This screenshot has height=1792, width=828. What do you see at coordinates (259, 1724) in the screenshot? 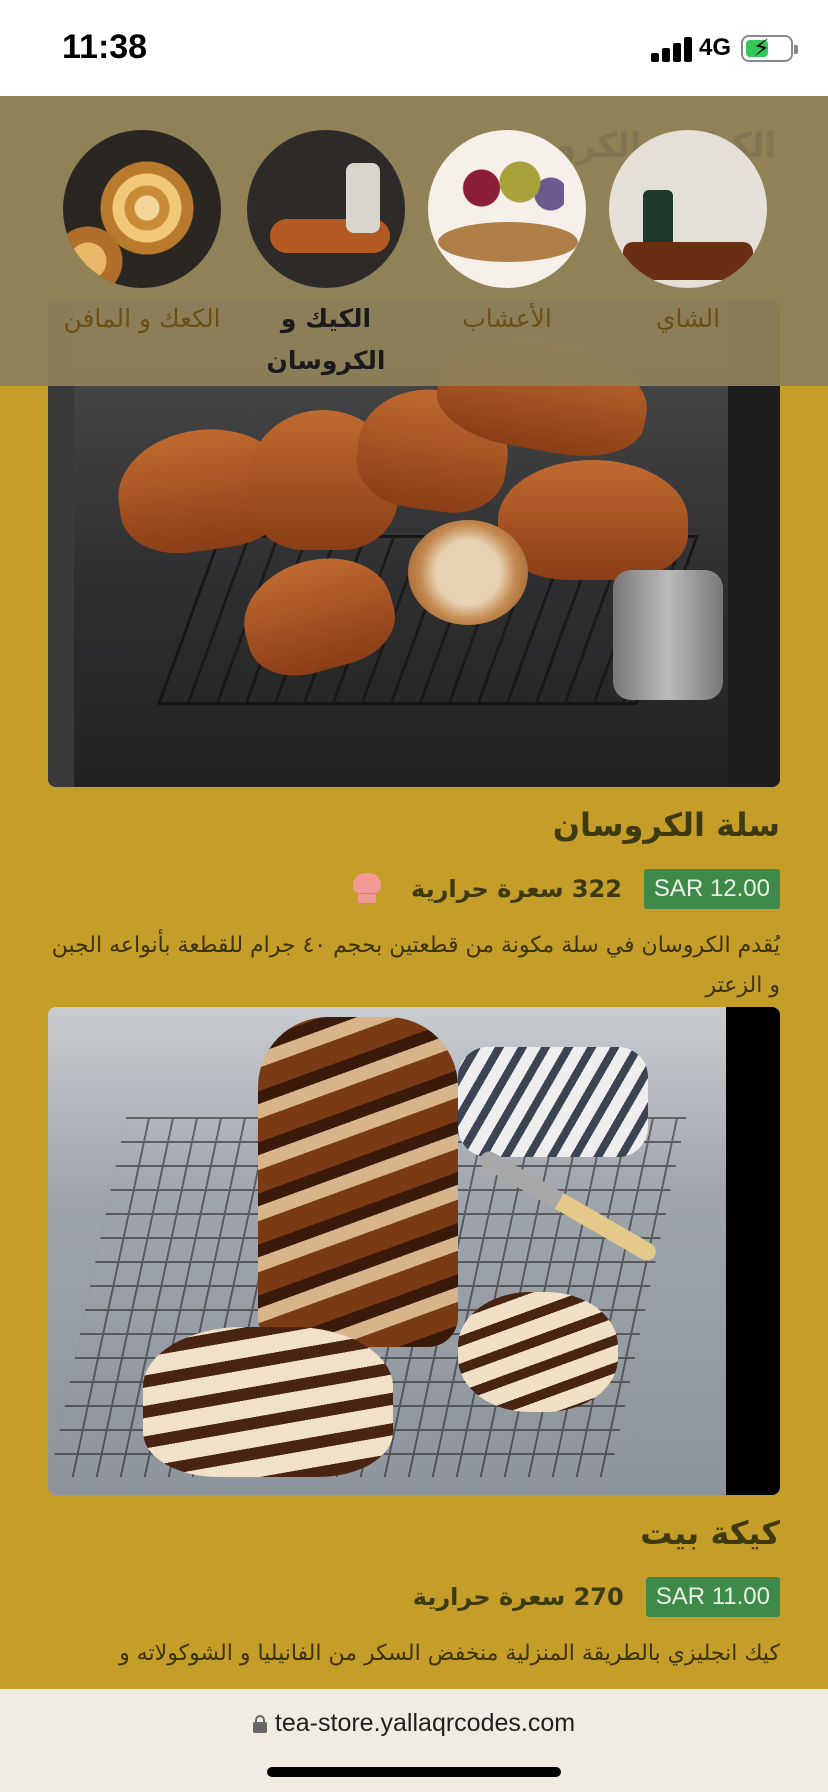
I see `lock-icon` at bounding box center [259, 1724].